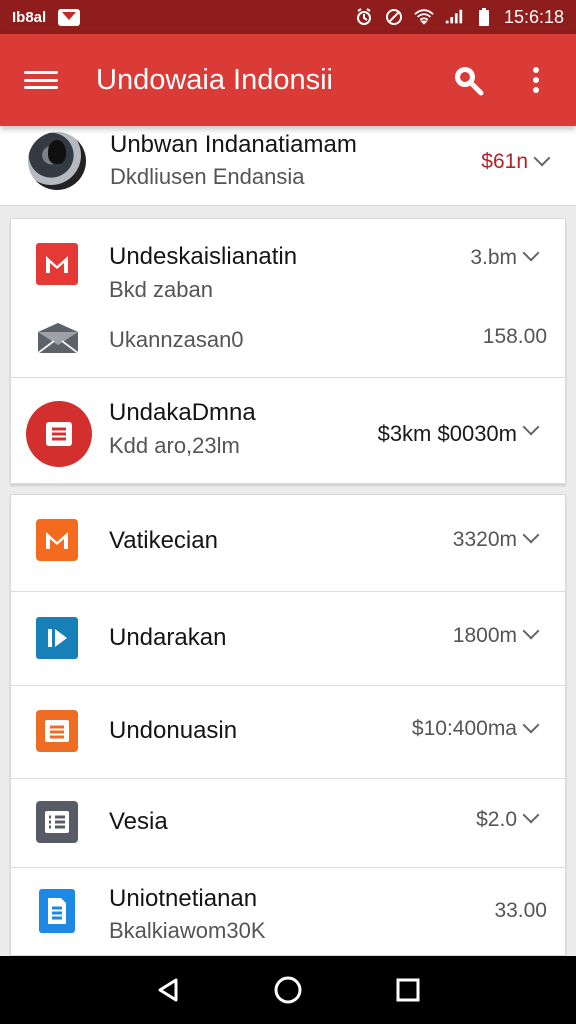  I want to click on transaction-subtitle: Bkalkiawom30K, so click(187, 930).